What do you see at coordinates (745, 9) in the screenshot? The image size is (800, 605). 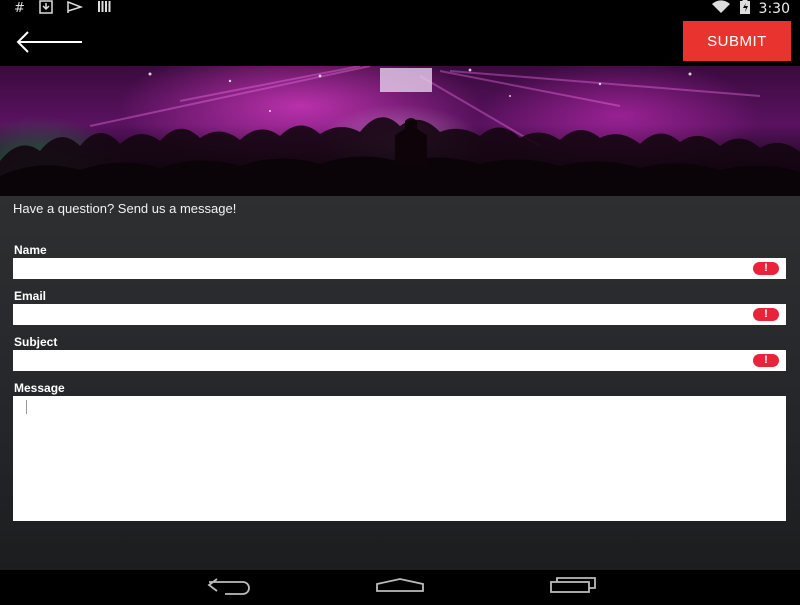 I see `battery-icon` at bounding box center [745, 9].